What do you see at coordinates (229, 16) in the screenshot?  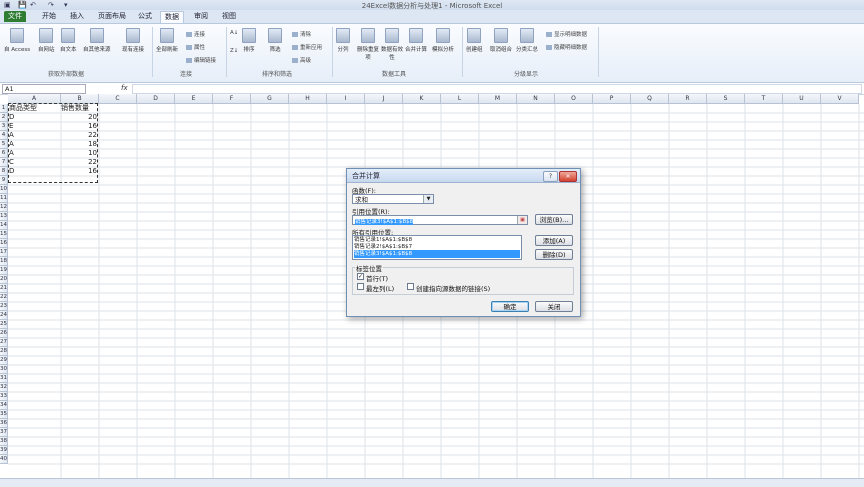 I see `tab-view: 视图` at bounding box center [229, 16].